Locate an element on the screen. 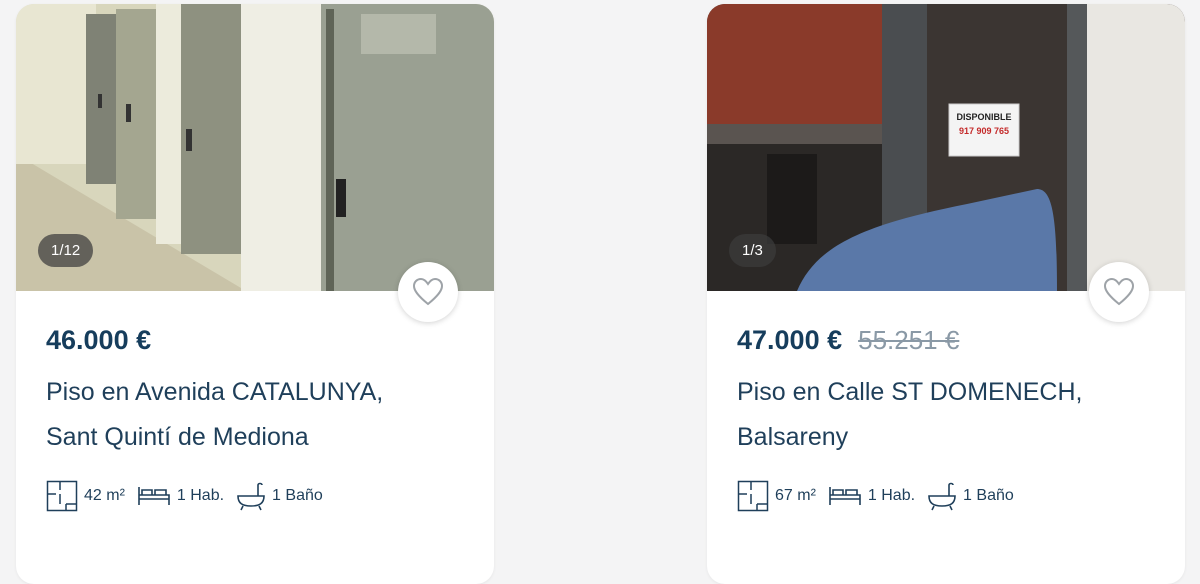  listing-title-line2: Sant Quintí de Mediona is located at coordinates (255, 437).